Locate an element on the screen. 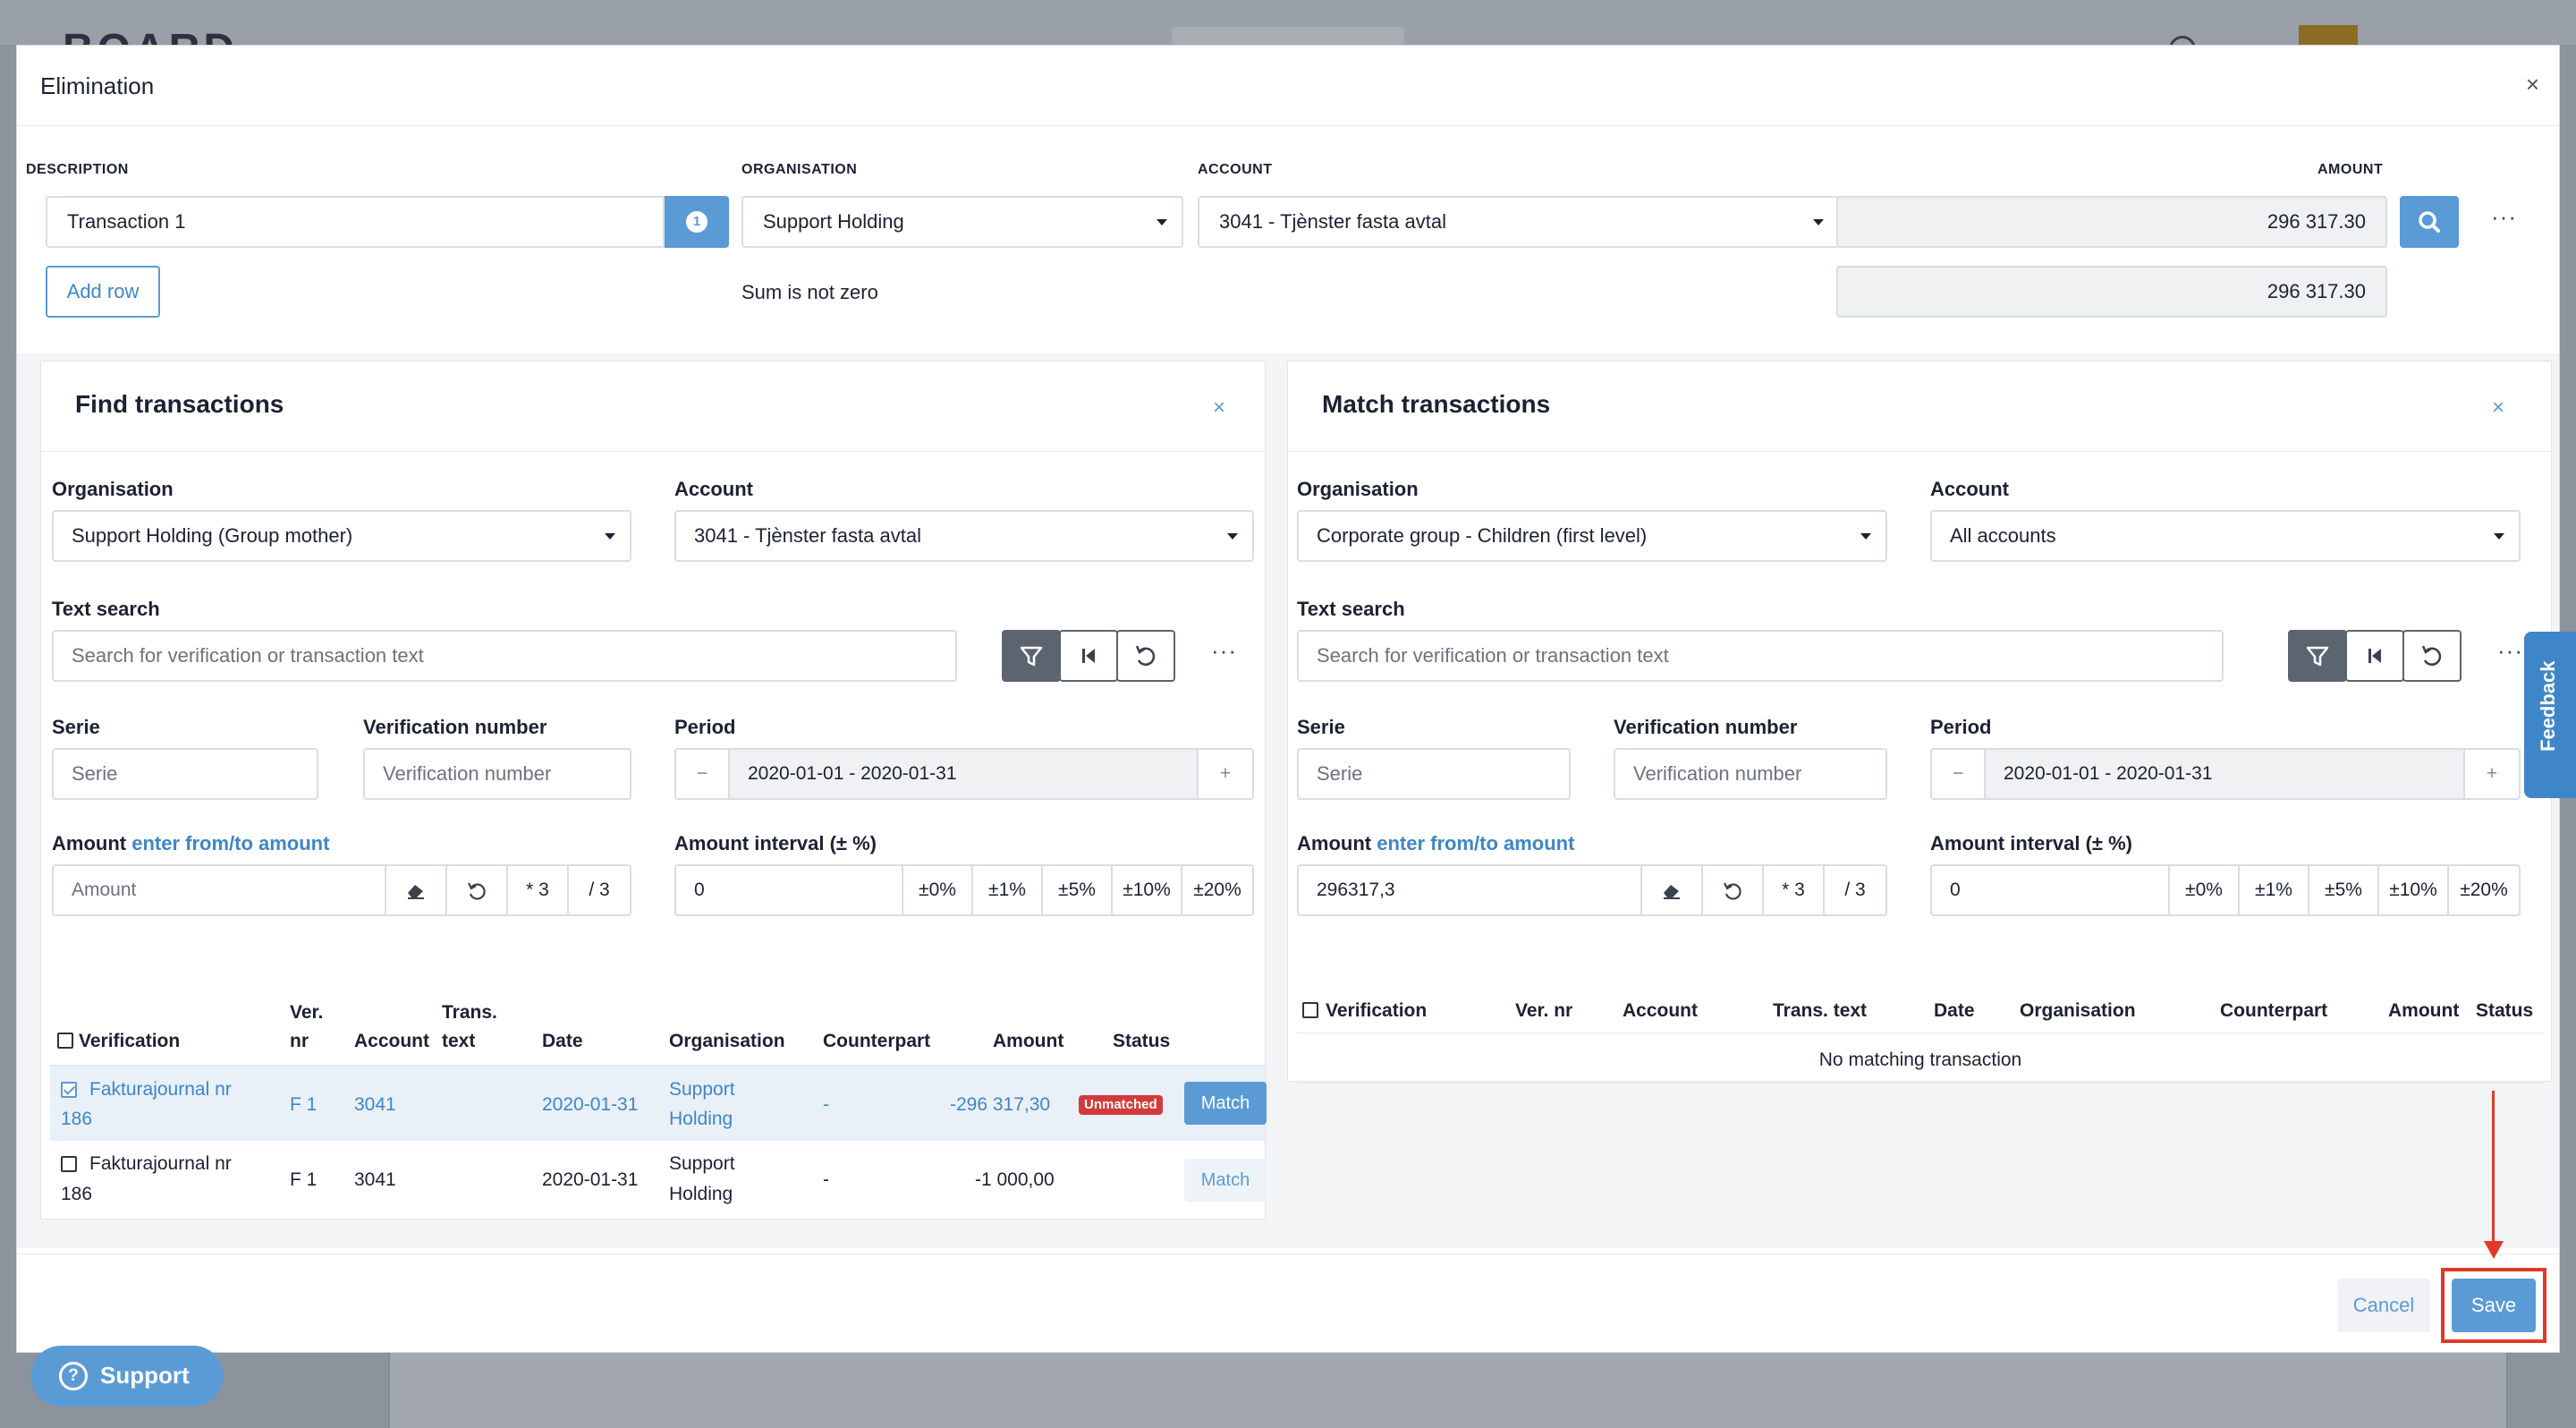  chevron-down-icon is located at coordinates (2499, 536).